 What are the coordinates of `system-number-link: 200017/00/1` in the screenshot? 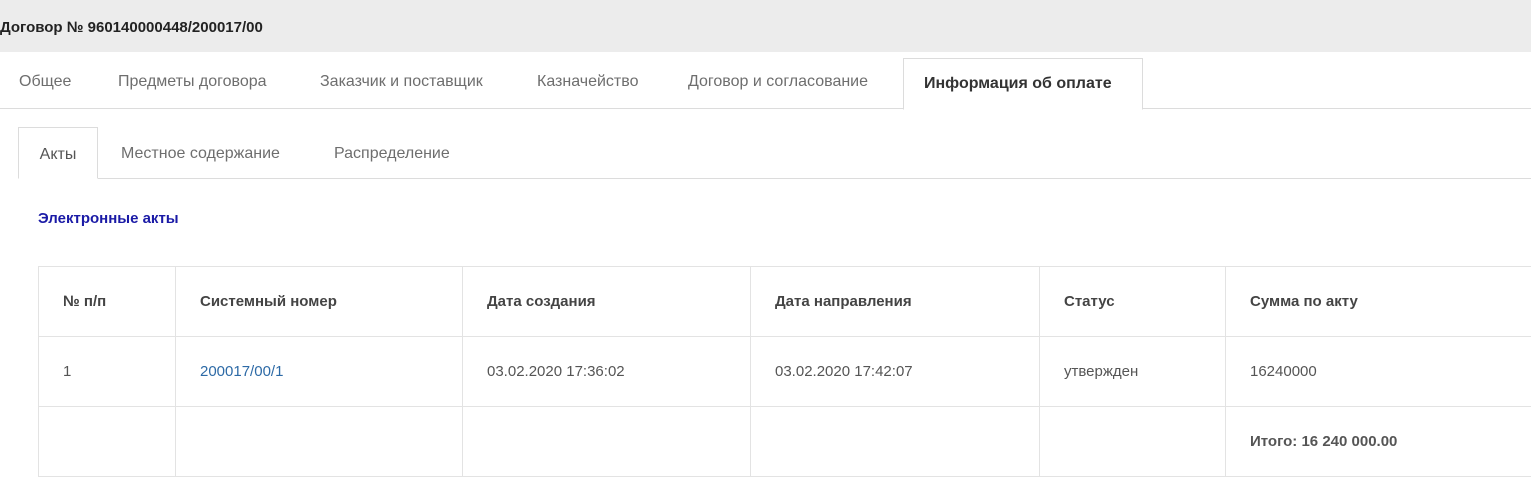 It's located at (241, 371).